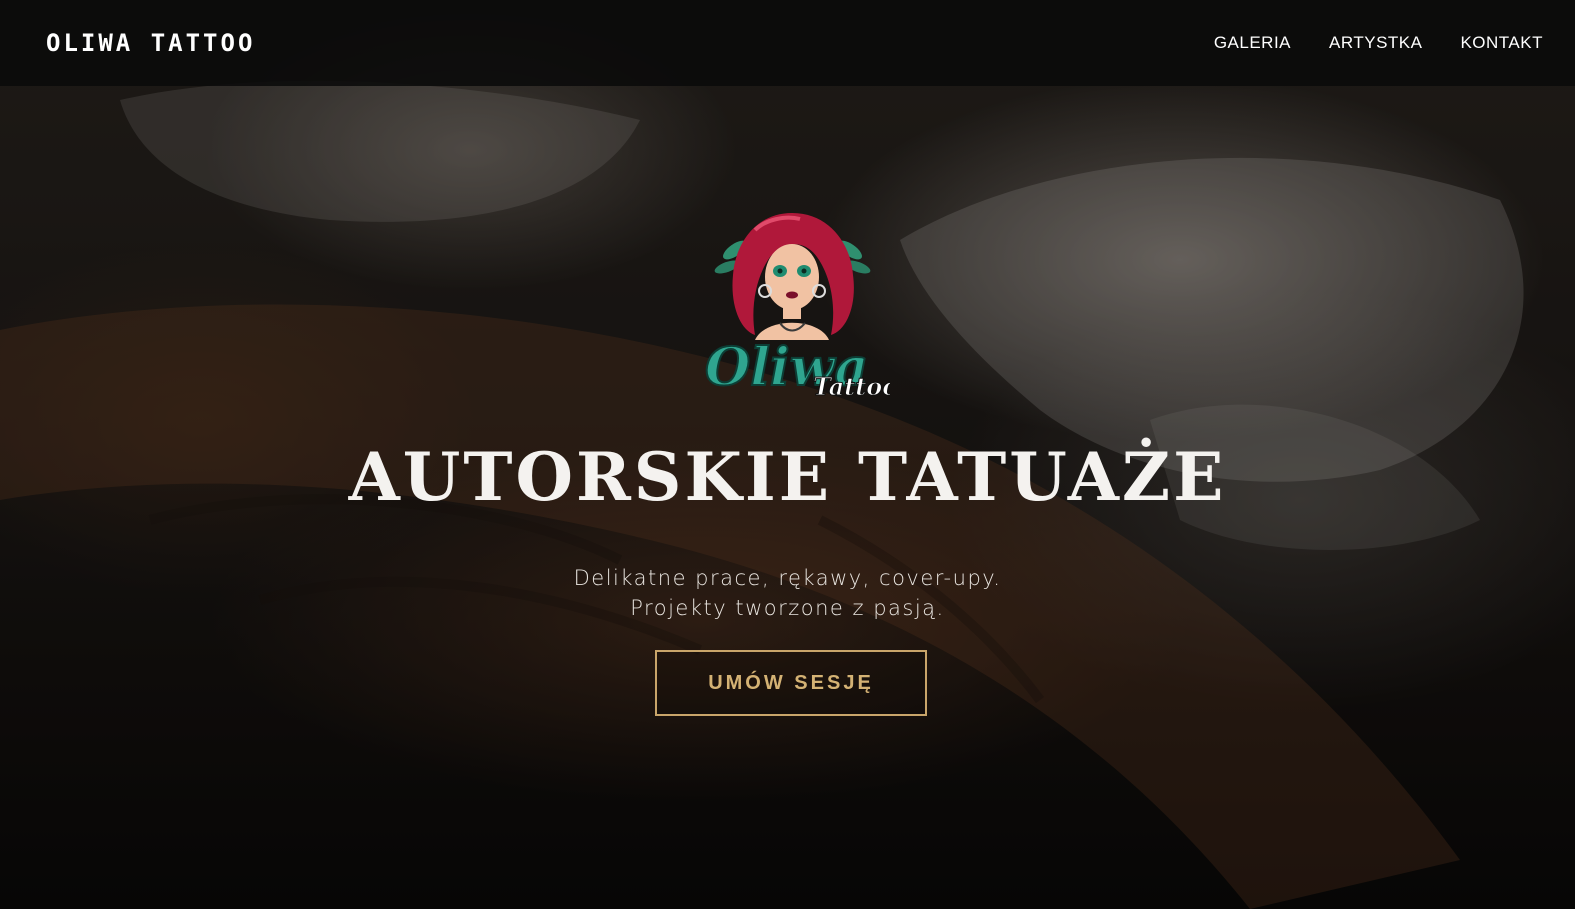 This screenshot has width=1575, height=909. I want to click on nav-links: GALERIA ARTYSTKA KONTAKT, so click(1378, 43).